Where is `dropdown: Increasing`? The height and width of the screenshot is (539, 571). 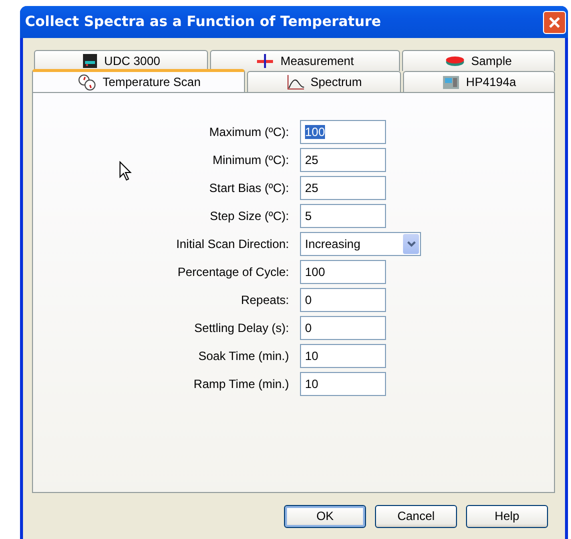
dropdown: Increasing is located at coordinates (360, 244).